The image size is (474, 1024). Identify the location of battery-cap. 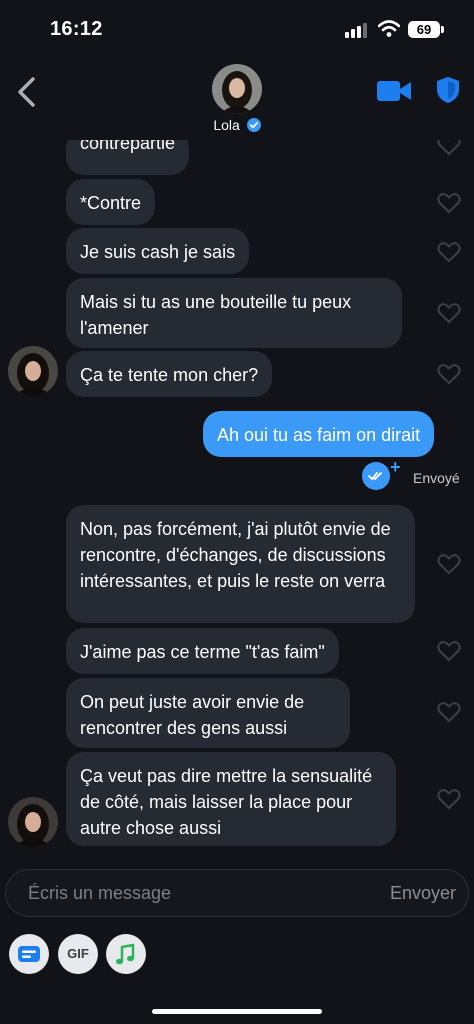
(442, 29).